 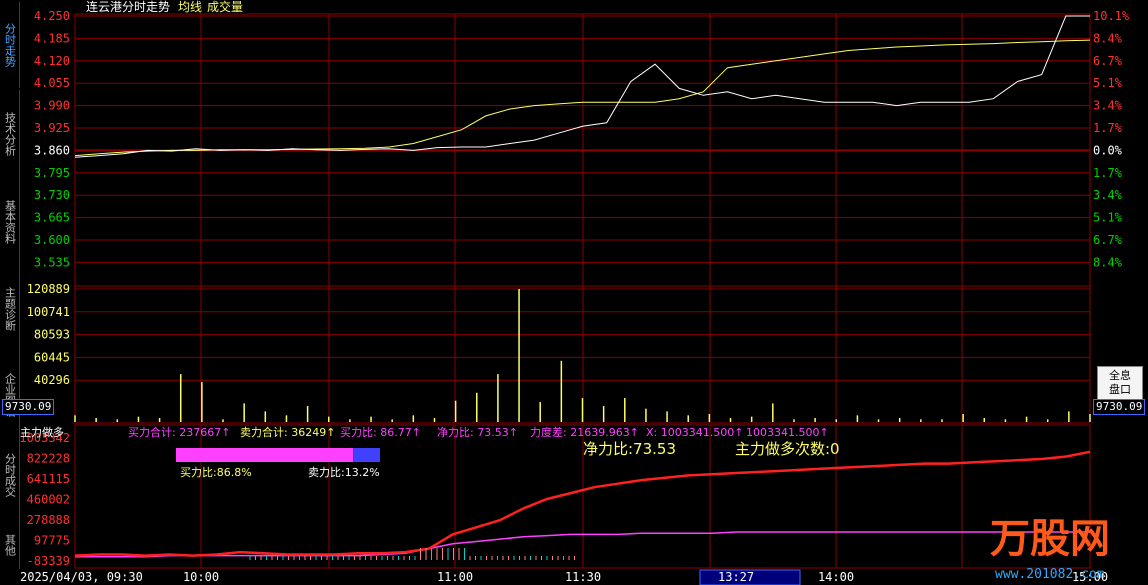 What do you see at coordinates (455, 577) in the screenshot?
I see `time-axis-label: 11:00` at bounding box center [455, 577].